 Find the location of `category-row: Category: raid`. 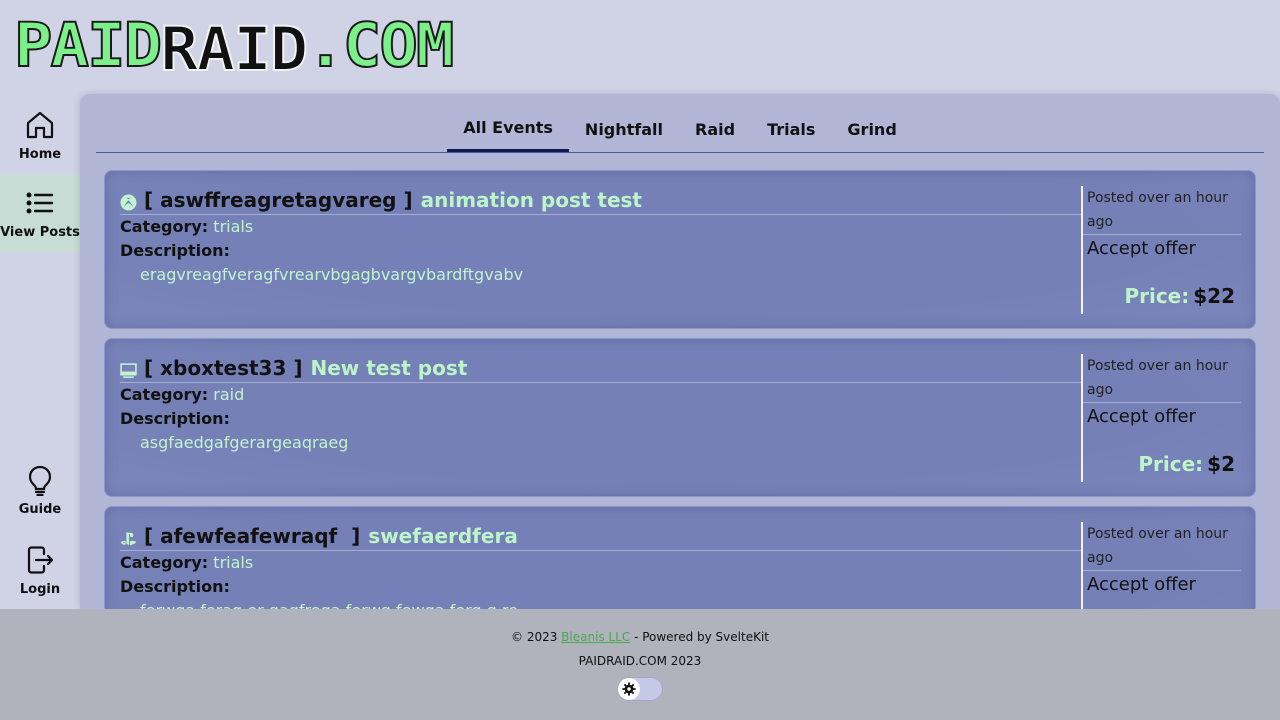

category-row: Category: raid is located at coordinates (601, 395).